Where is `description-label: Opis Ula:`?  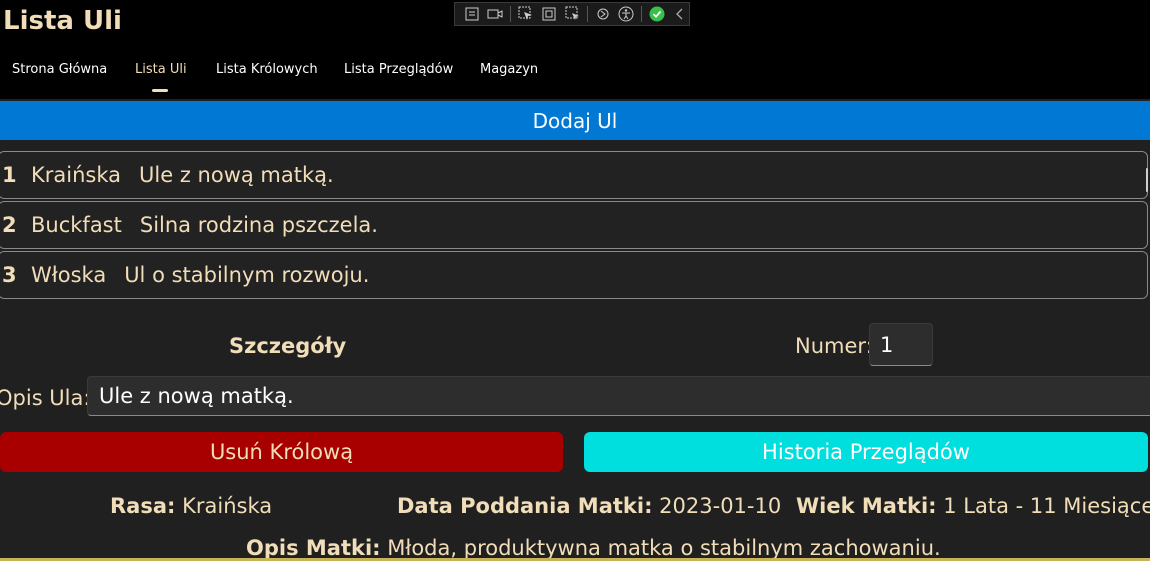 description-label: Opis Ula: is located at coordinates (45, 398).